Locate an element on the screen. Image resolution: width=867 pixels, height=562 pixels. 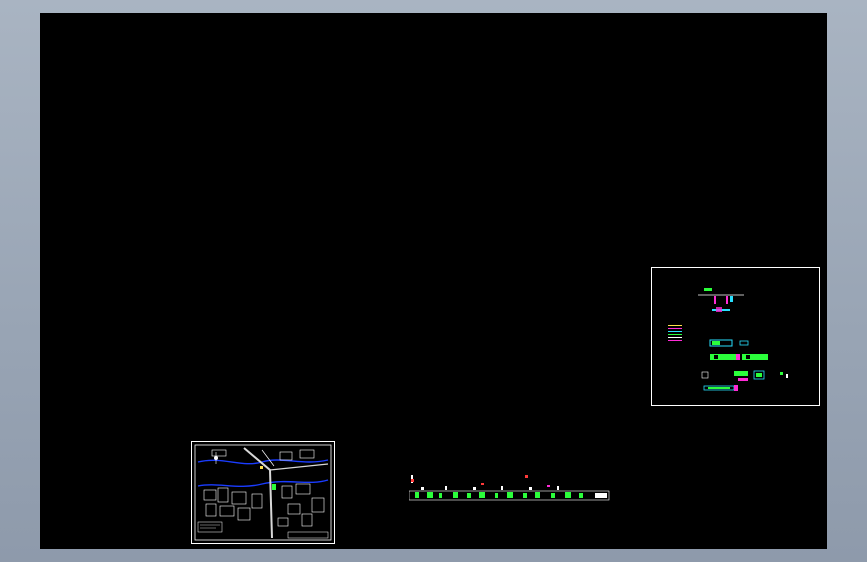
detail-drawing is located at coordinates (728, 339).